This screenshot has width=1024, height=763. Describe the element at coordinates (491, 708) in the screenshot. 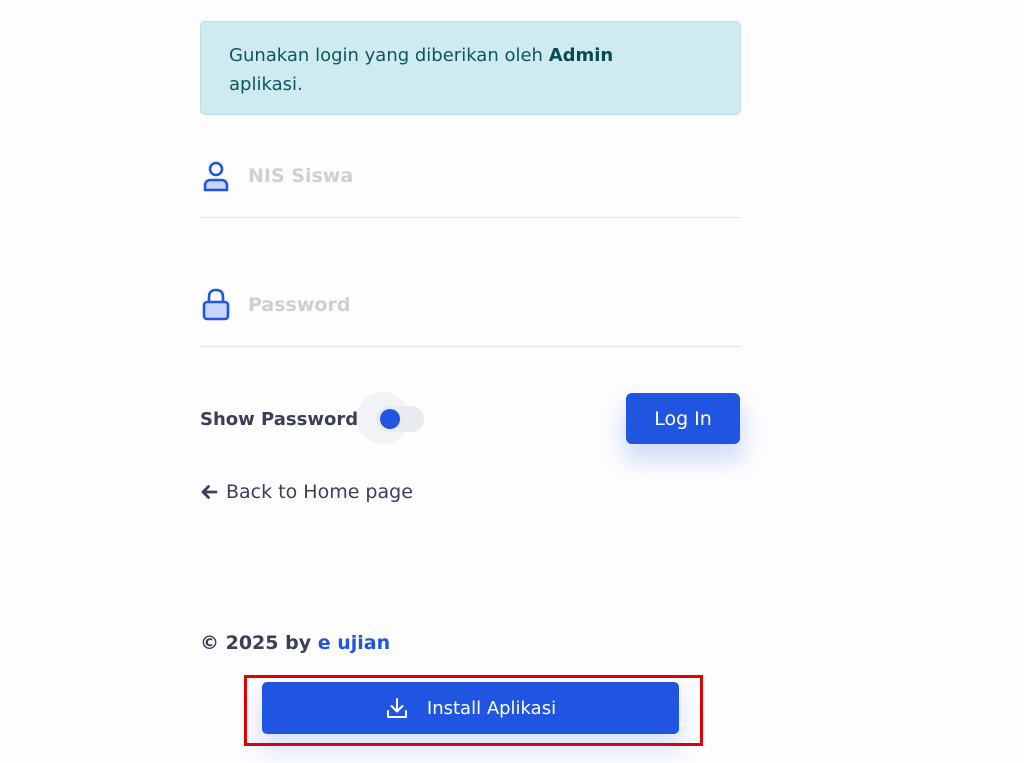

I see `install-label: Install Aplikasi` at that location.